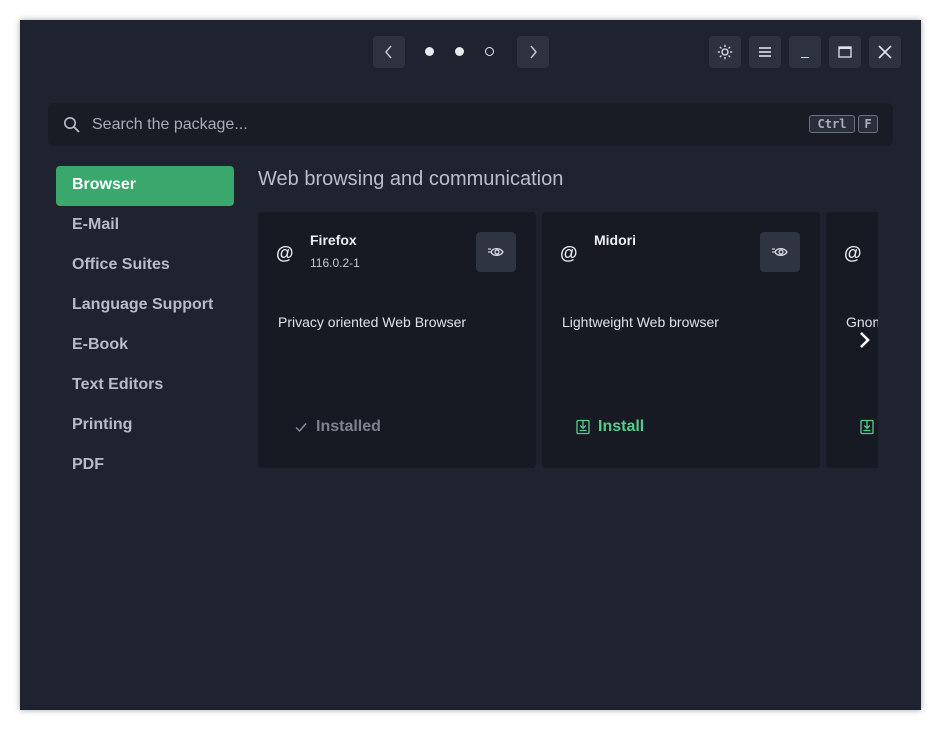 Image resolution: width=941 pixels, height=730 pixels. I want to click on minimize-icon: _, so click(805, 50).